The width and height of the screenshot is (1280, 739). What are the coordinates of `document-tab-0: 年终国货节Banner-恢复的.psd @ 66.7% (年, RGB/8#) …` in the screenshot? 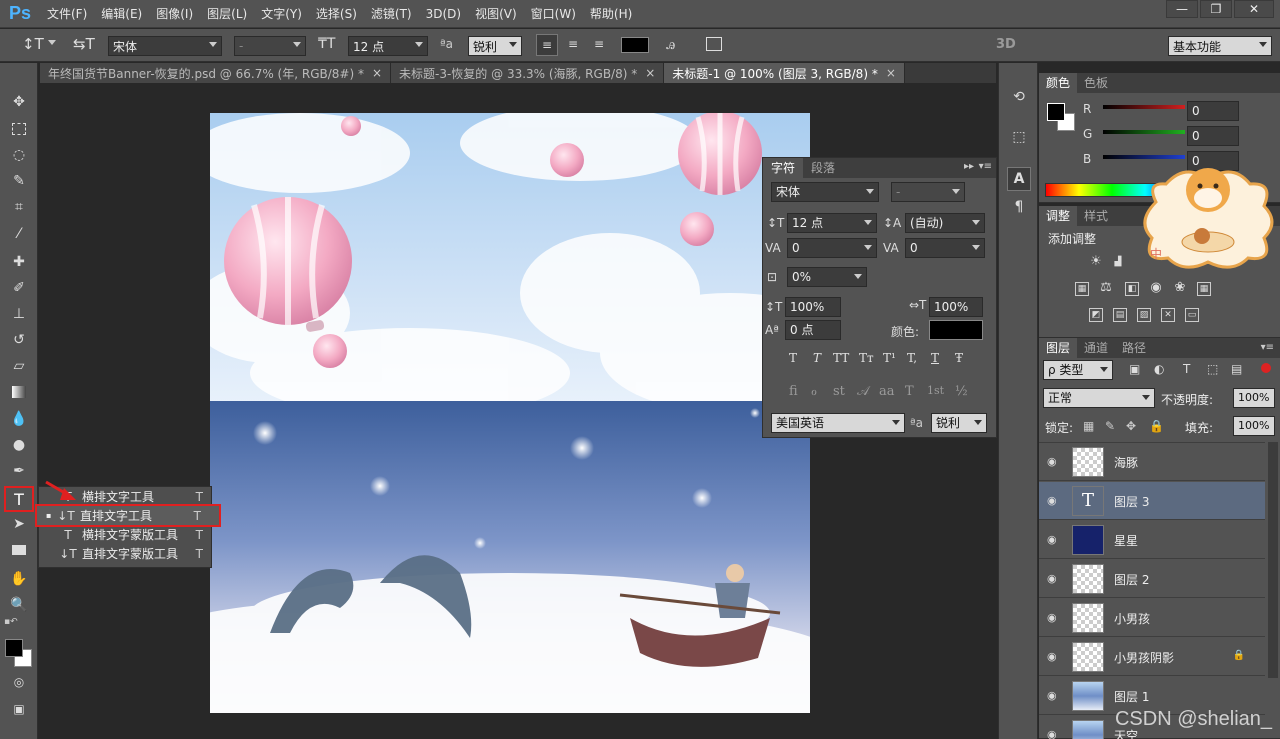 It's located at (216, 73).